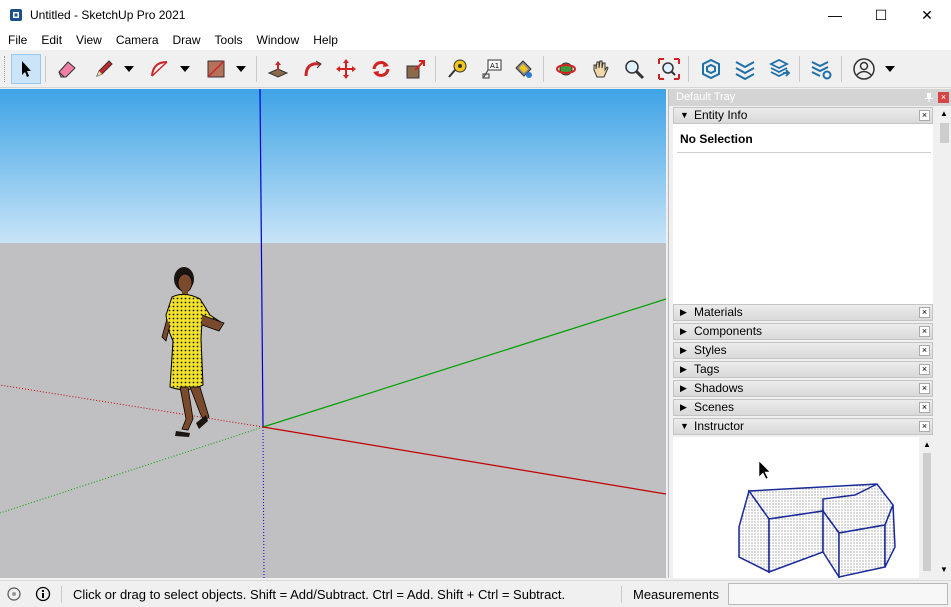  Describe the element at coordinates (944, 342) in the screenshot. I see `tray-scrollbar: ▲ ▼` at that location.